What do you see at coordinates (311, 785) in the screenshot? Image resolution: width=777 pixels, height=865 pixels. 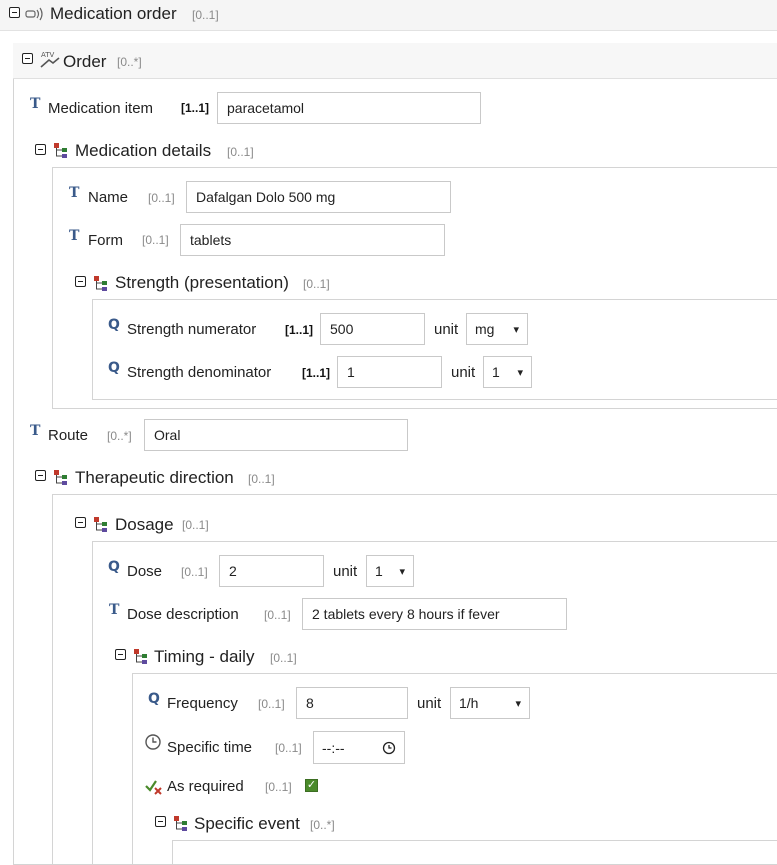 I see `as-required-checkbox: ✓` at bounding box center [311, 785].